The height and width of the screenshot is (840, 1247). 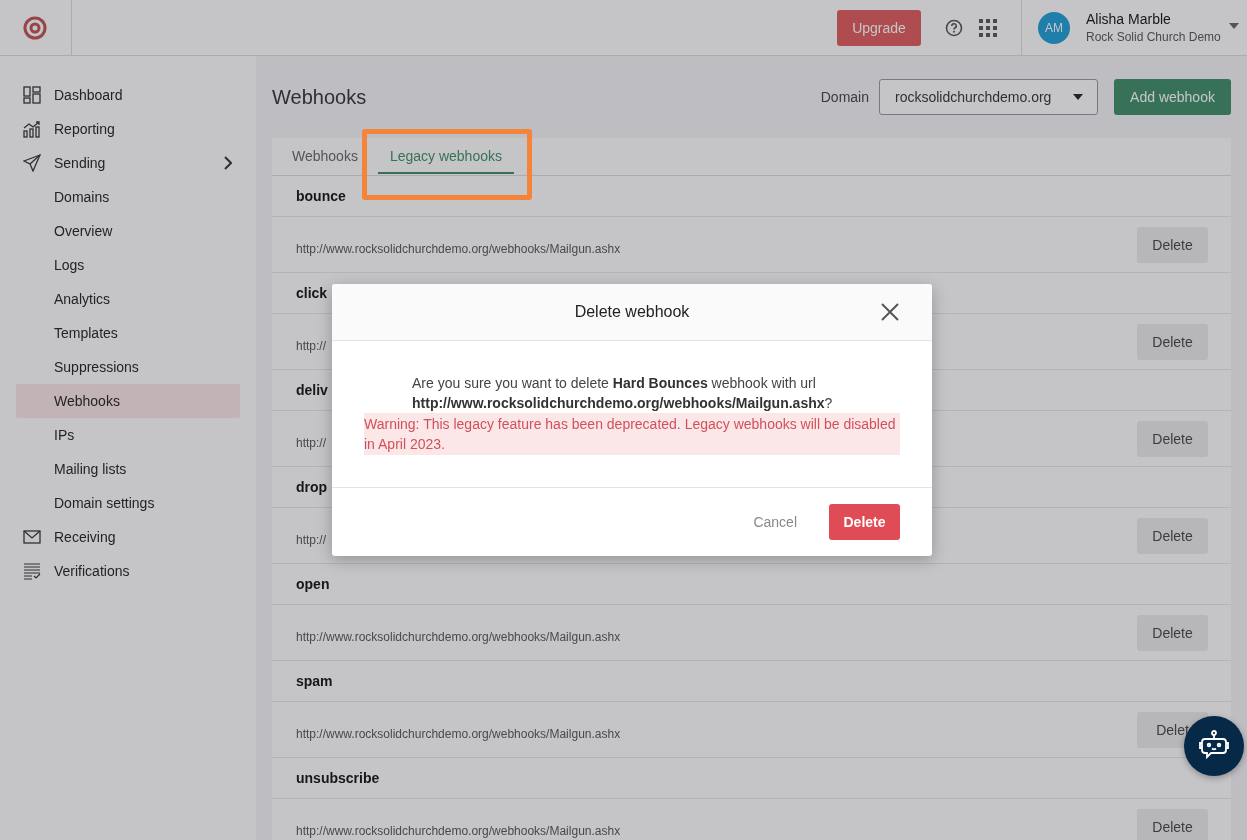 What do you see at coordinates (32, 571) in the screenshot?
I see `checklist-icon` at bounding box center [32, 571].